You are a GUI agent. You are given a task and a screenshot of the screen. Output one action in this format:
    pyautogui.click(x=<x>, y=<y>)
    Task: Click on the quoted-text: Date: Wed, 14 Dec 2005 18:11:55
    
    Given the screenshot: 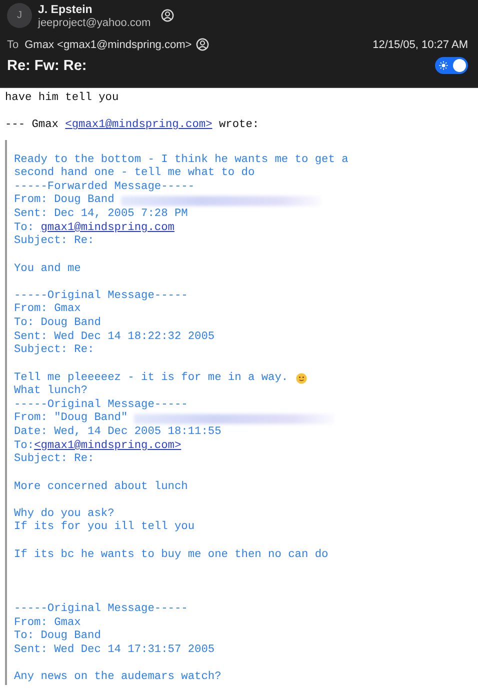 What is the action you would take?
    pyautogui.click(x=118, y=433)
    